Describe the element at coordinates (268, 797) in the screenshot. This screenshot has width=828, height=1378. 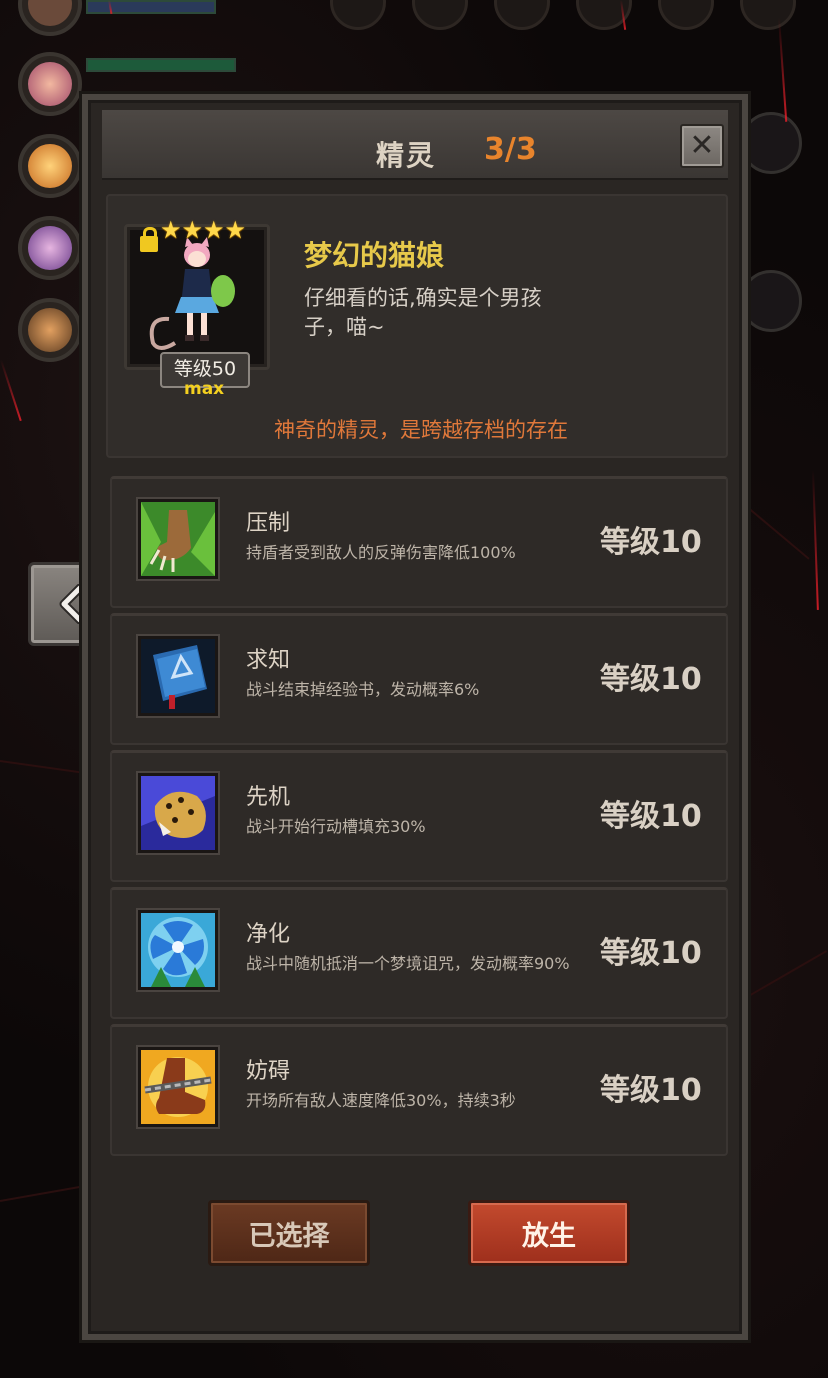
I see `skill-name: 先机` at that location.